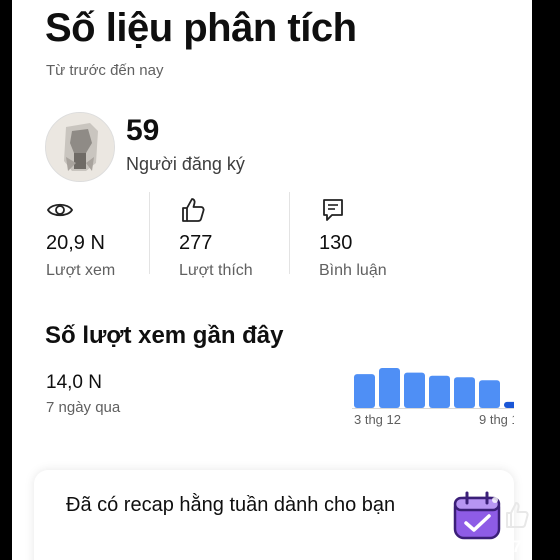  Describe the element at coordinates (201, 28) in the screenshot. I see `page-title: Số liệu phân tích` at that location.